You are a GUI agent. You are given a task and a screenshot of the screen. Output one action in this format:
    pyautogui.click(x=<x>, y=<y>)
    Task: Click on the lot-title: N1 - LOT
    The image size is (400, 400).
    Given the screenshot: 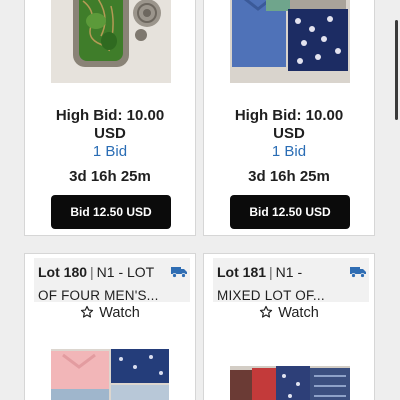 What is the action you would take?
    pyautogui.click(x=125, y=272)
    